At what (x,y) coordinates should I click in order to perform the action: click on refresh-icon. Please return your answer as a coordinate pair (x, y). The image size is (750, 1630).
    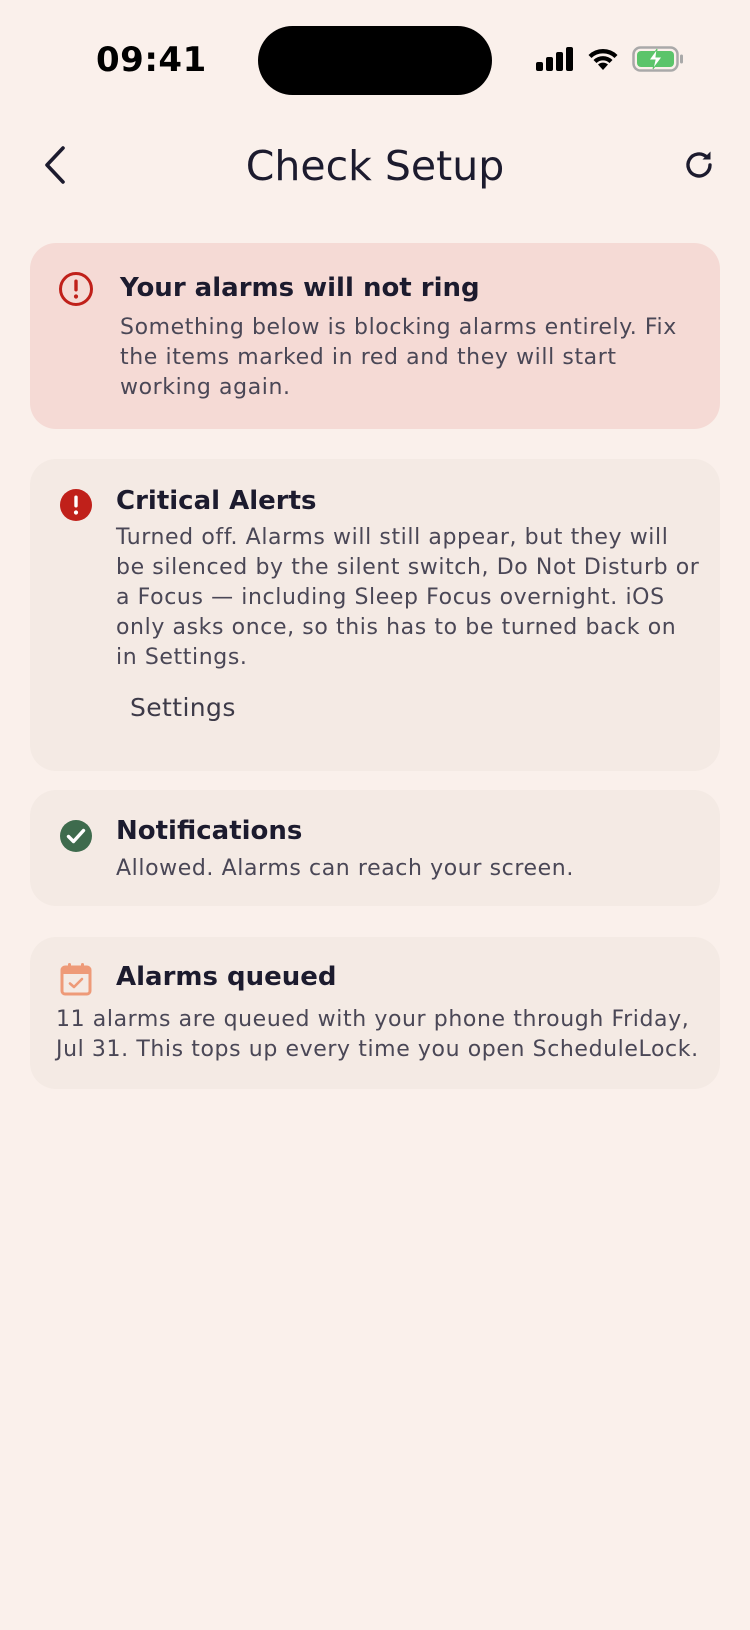
    Looking at the image, I should click on (699, 167).